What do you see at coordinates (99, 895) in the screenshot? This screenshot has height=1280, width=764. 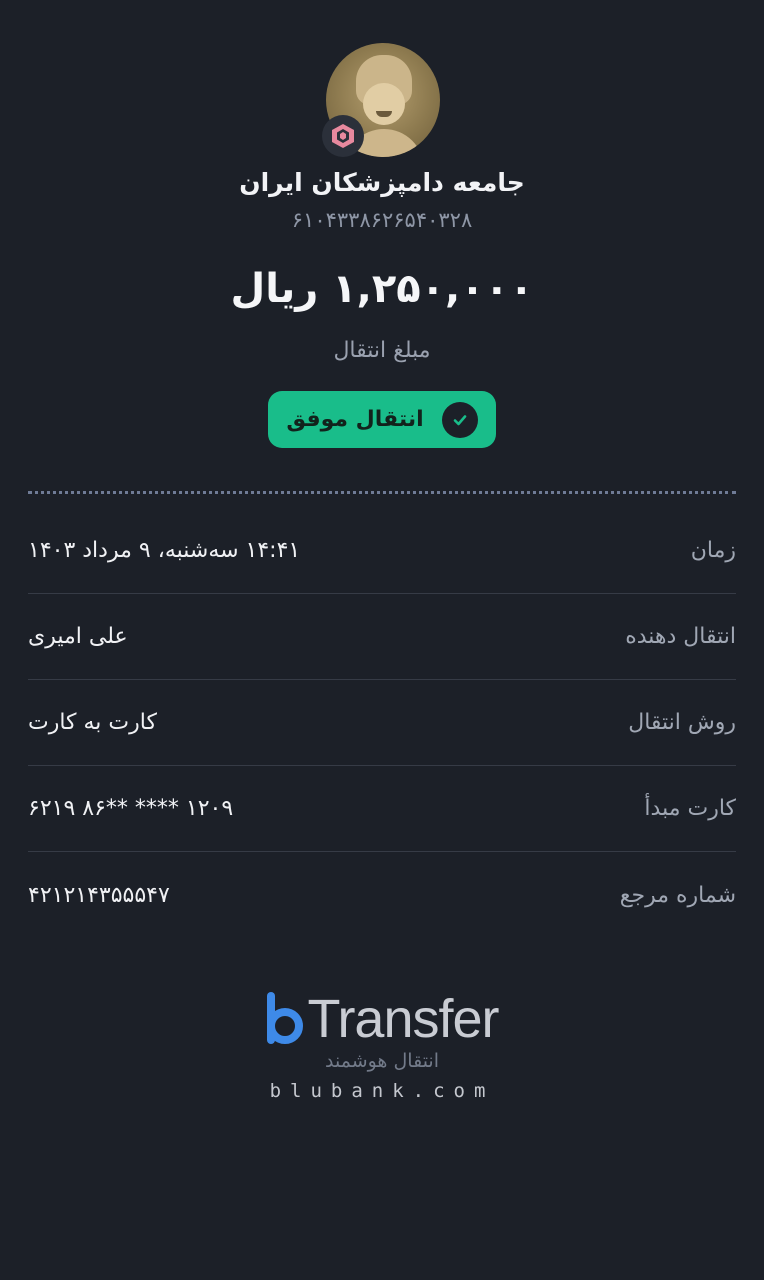 I see `detail-value: ۴۲۱۲۱۴۳۵۵۵۴۷` at bounding box center [99, 895].